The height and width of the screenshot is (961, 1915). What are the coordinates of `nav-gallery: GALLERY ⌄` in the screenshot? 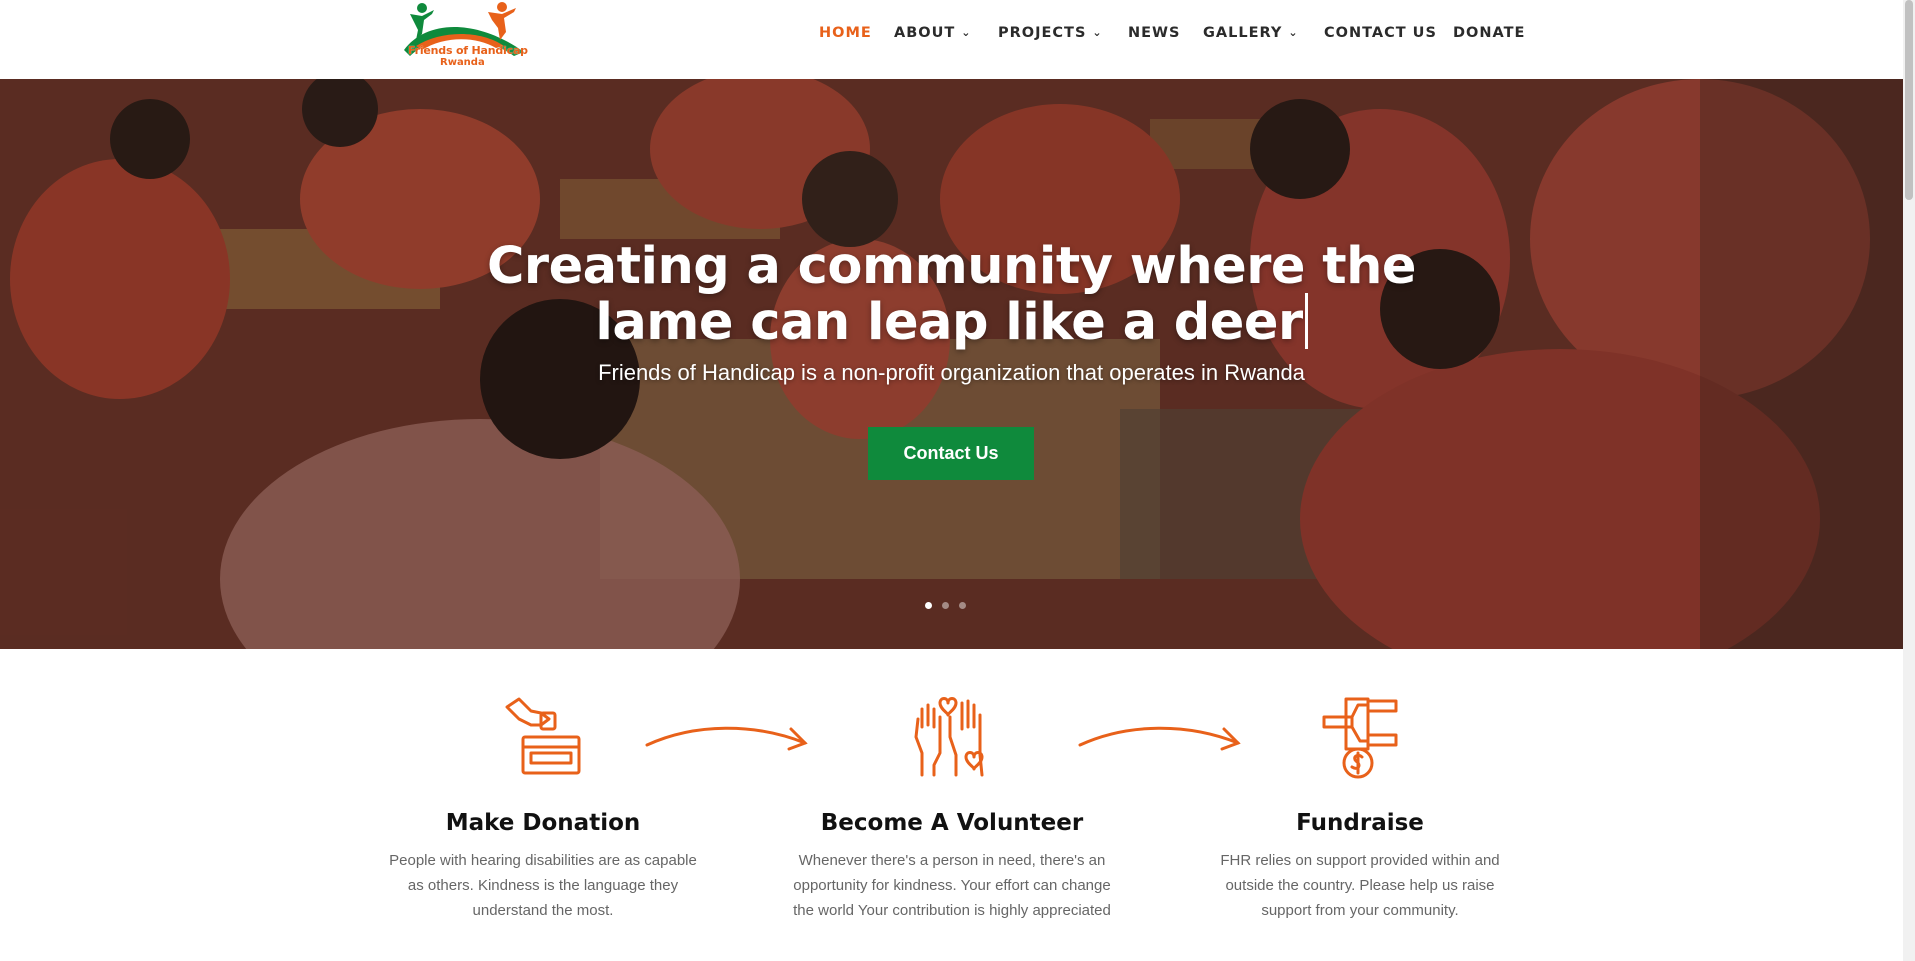 It's located at (1251, 33).